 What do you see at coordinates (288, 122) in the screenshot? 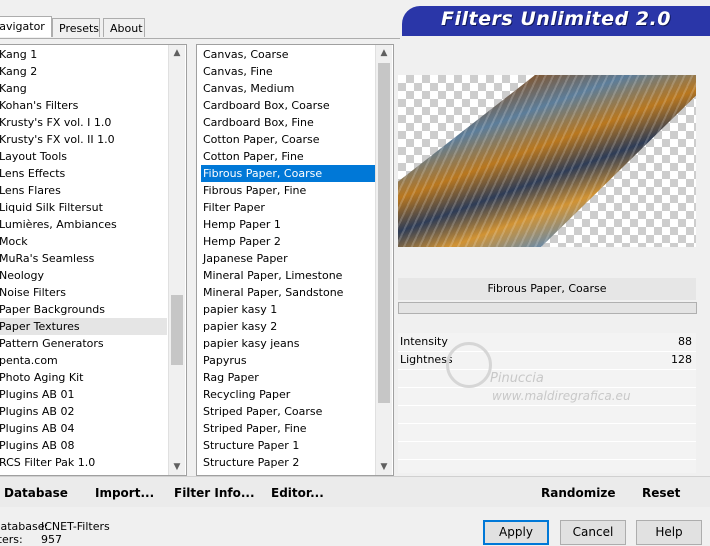
I see `list-item: Cardboard Box, Fine` at bounding box center [288, 122].